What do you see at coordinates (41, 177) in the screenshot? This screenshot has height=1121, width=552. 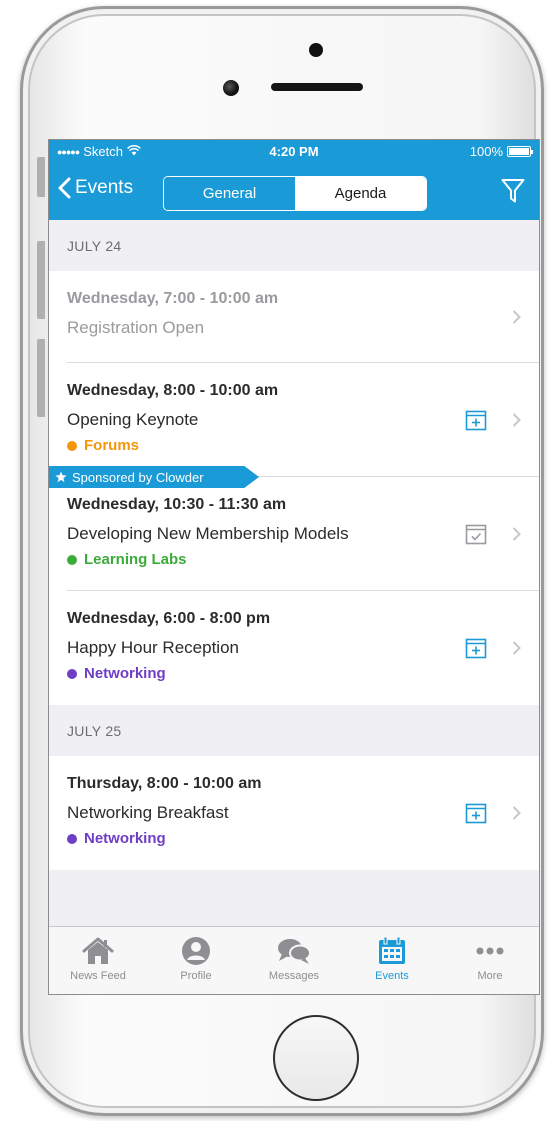 I see `mute-switch` at bounding box center [41, 177].